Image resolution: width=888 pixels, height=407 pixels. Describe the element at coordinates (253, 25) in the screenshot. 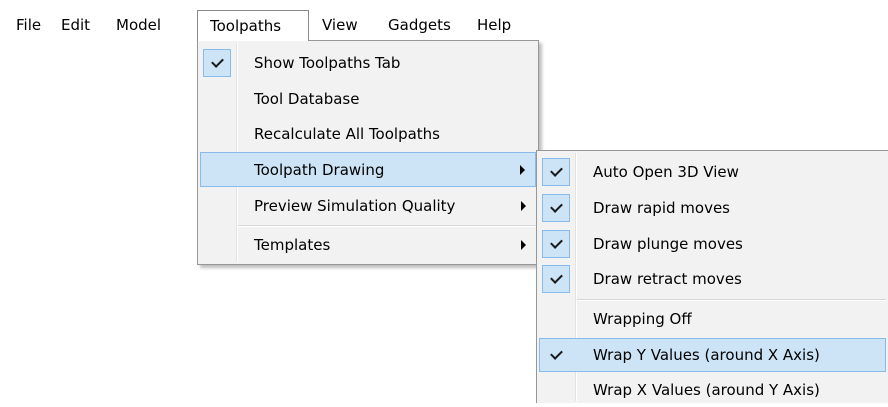

I see `menu-toolpaths: Toolpaths` at that location.